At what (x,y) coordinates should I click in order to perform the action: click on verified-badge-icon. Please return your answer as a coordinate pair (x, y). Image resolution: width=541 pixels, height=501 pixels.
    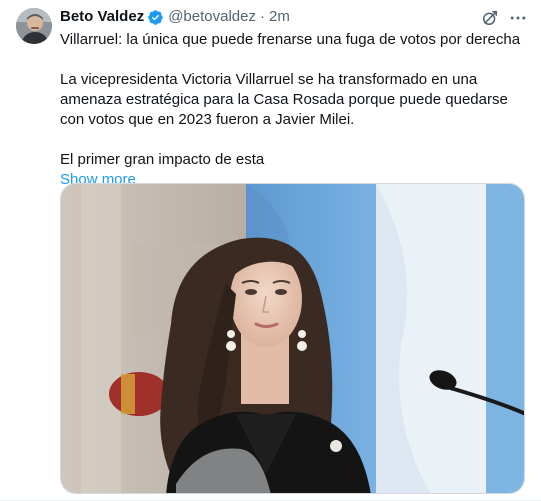
    Looking at the image, I should click on (155, 17).